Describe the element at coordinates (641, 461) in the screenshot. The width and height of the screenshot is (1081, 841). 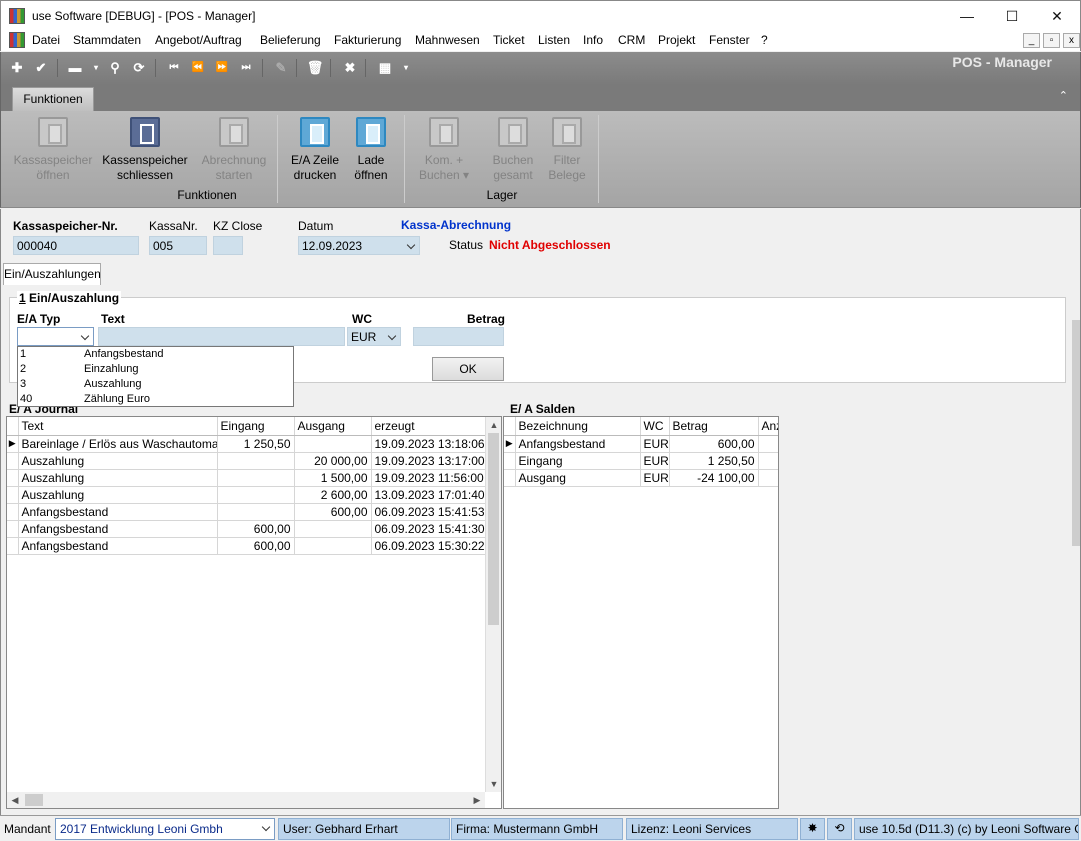
I see `table-row: Eingang EUR 1 250,50` at that location.